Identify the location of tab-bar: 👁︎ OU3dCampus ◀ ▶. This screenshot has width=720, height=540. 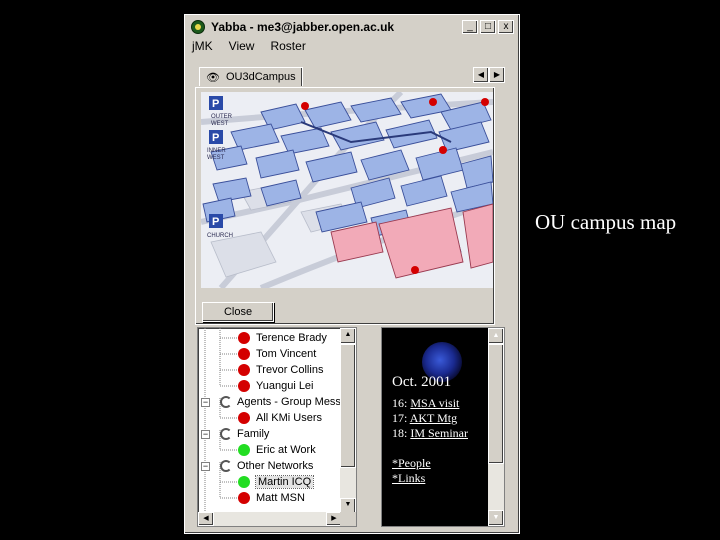
(352, 76).